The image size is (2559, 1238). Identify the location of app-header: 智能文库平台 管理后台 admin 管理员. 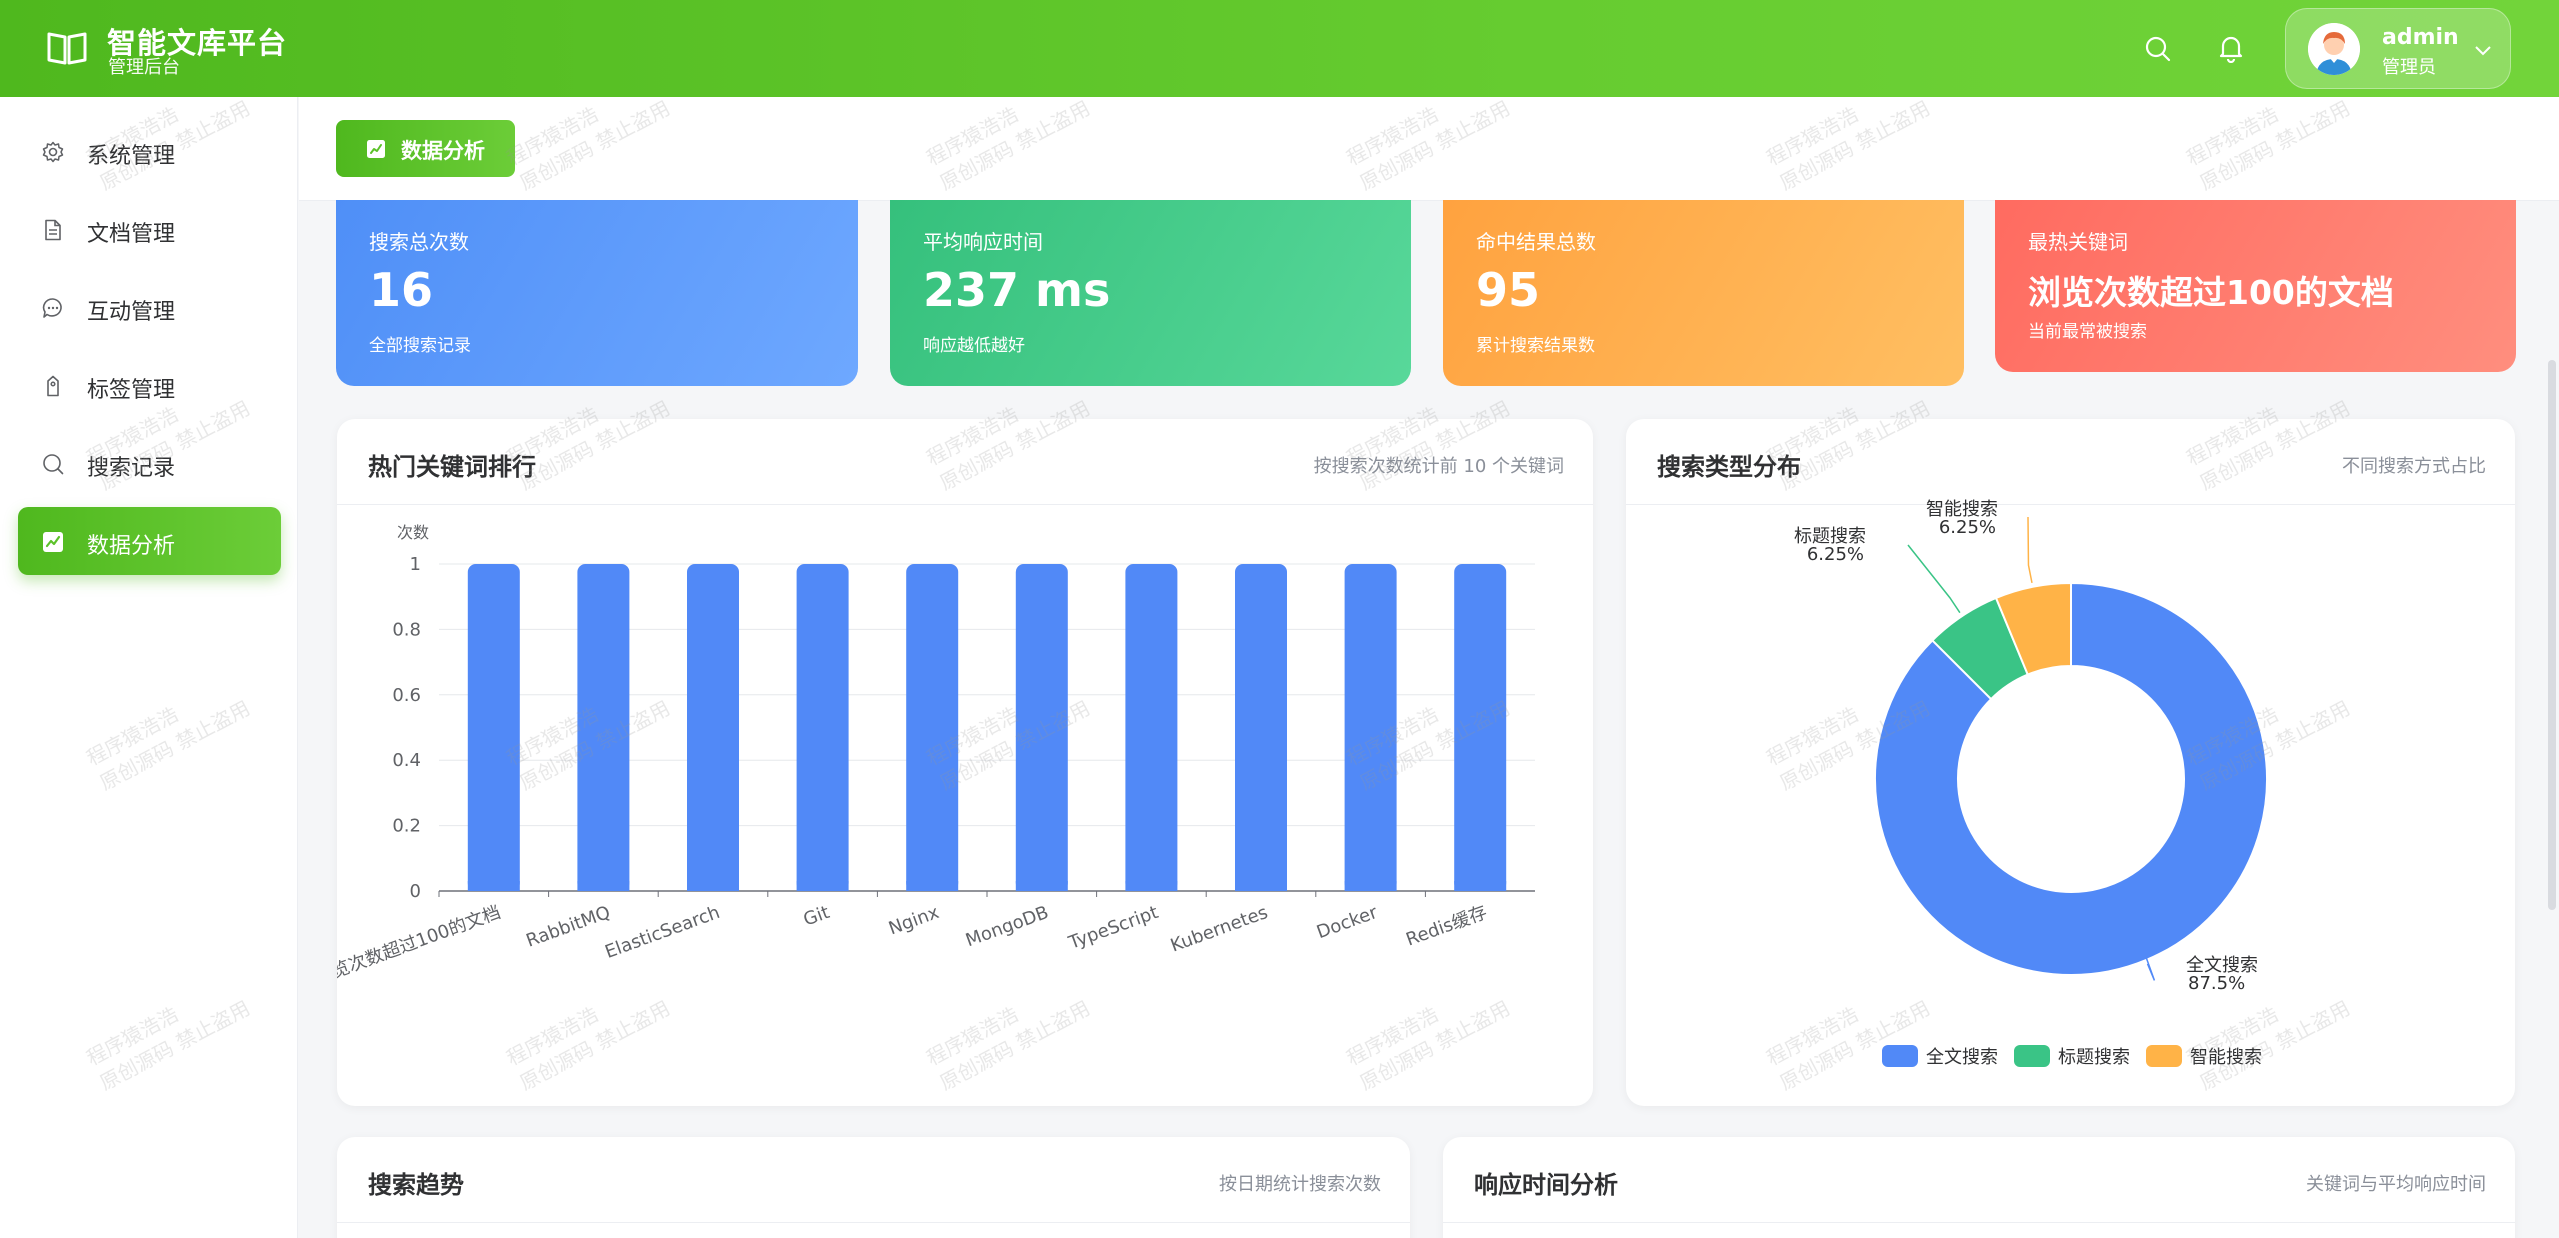
(1279, 48).